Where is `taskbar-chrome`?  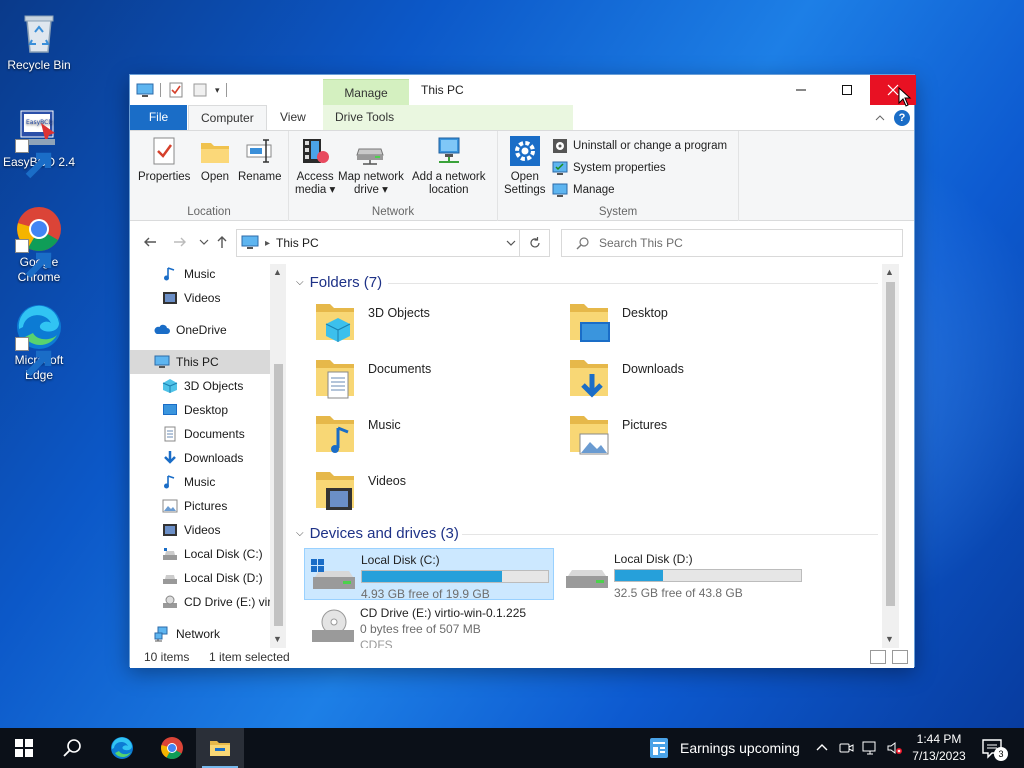 taskbar-chrome is located at coordinates (172, 748).